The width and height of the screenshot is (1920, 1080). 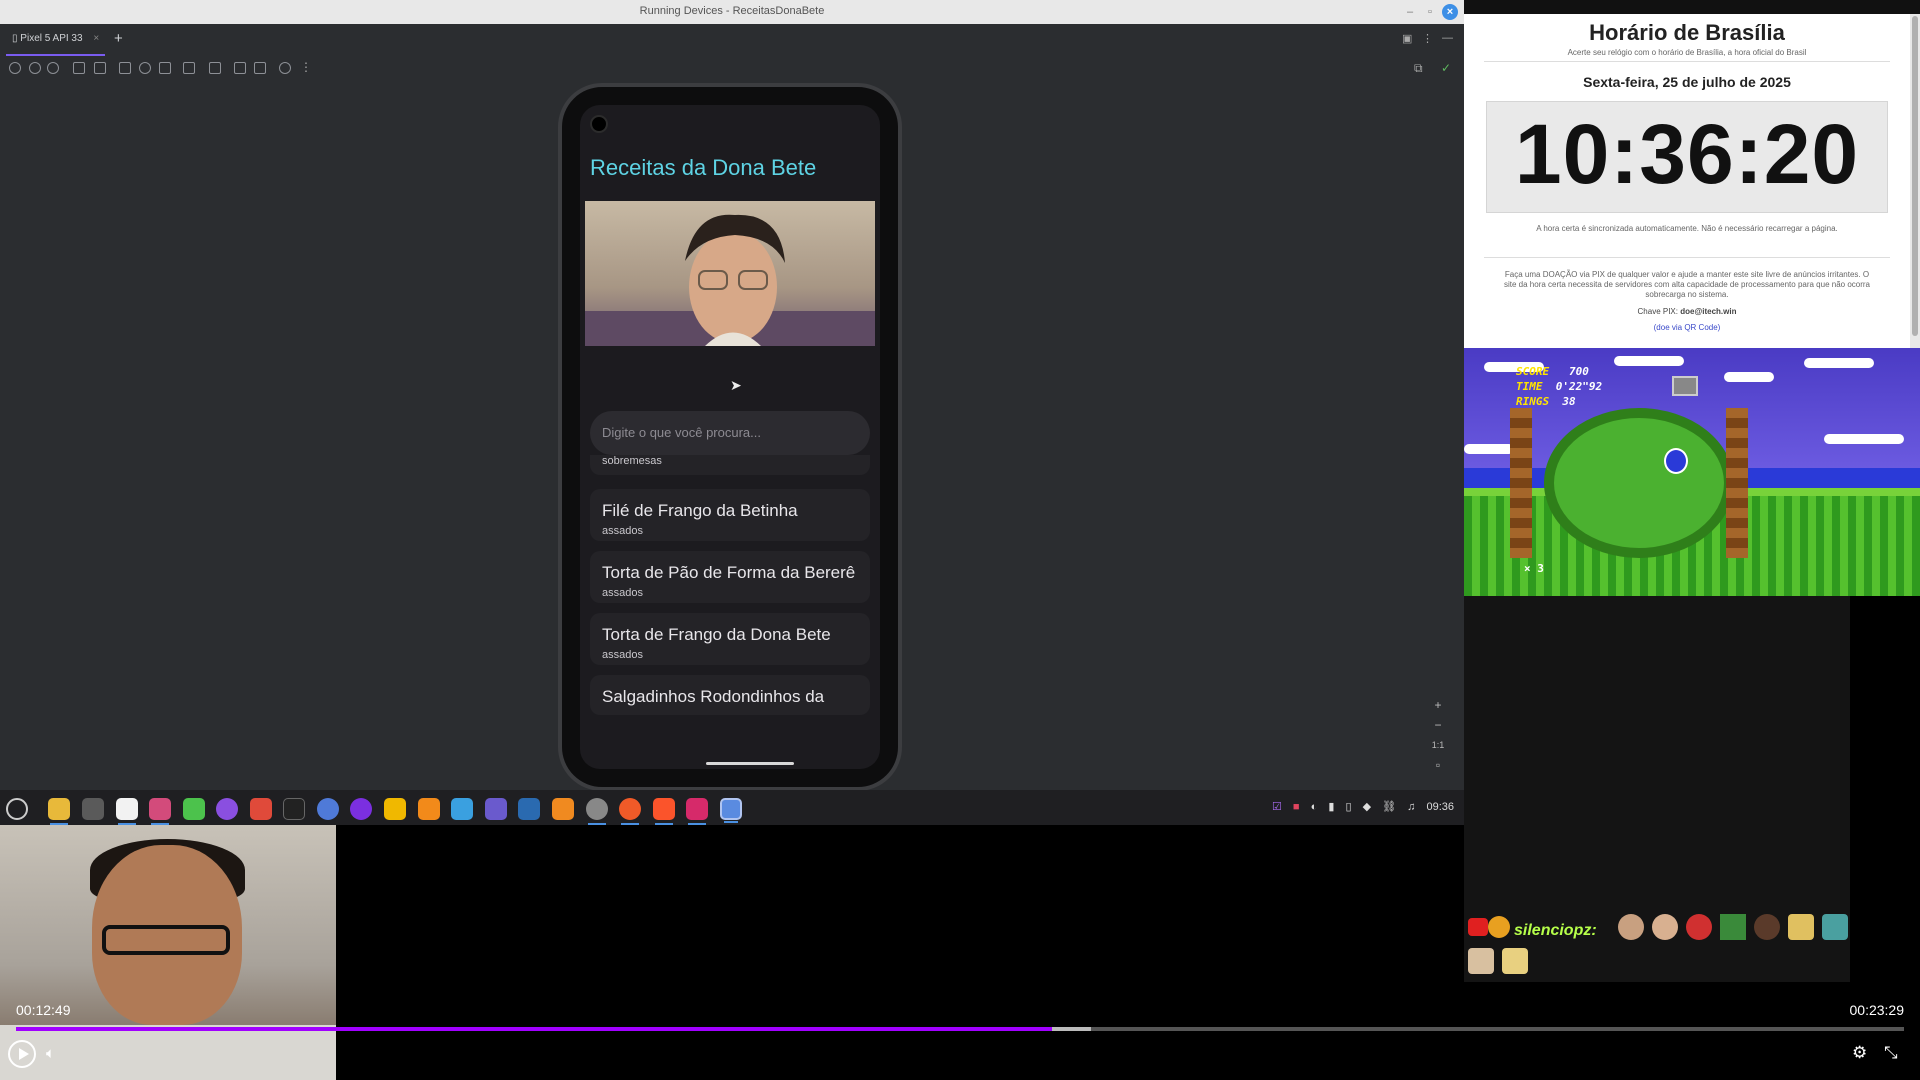 I want to click on scrollbar, so click(x=1915, y=181).